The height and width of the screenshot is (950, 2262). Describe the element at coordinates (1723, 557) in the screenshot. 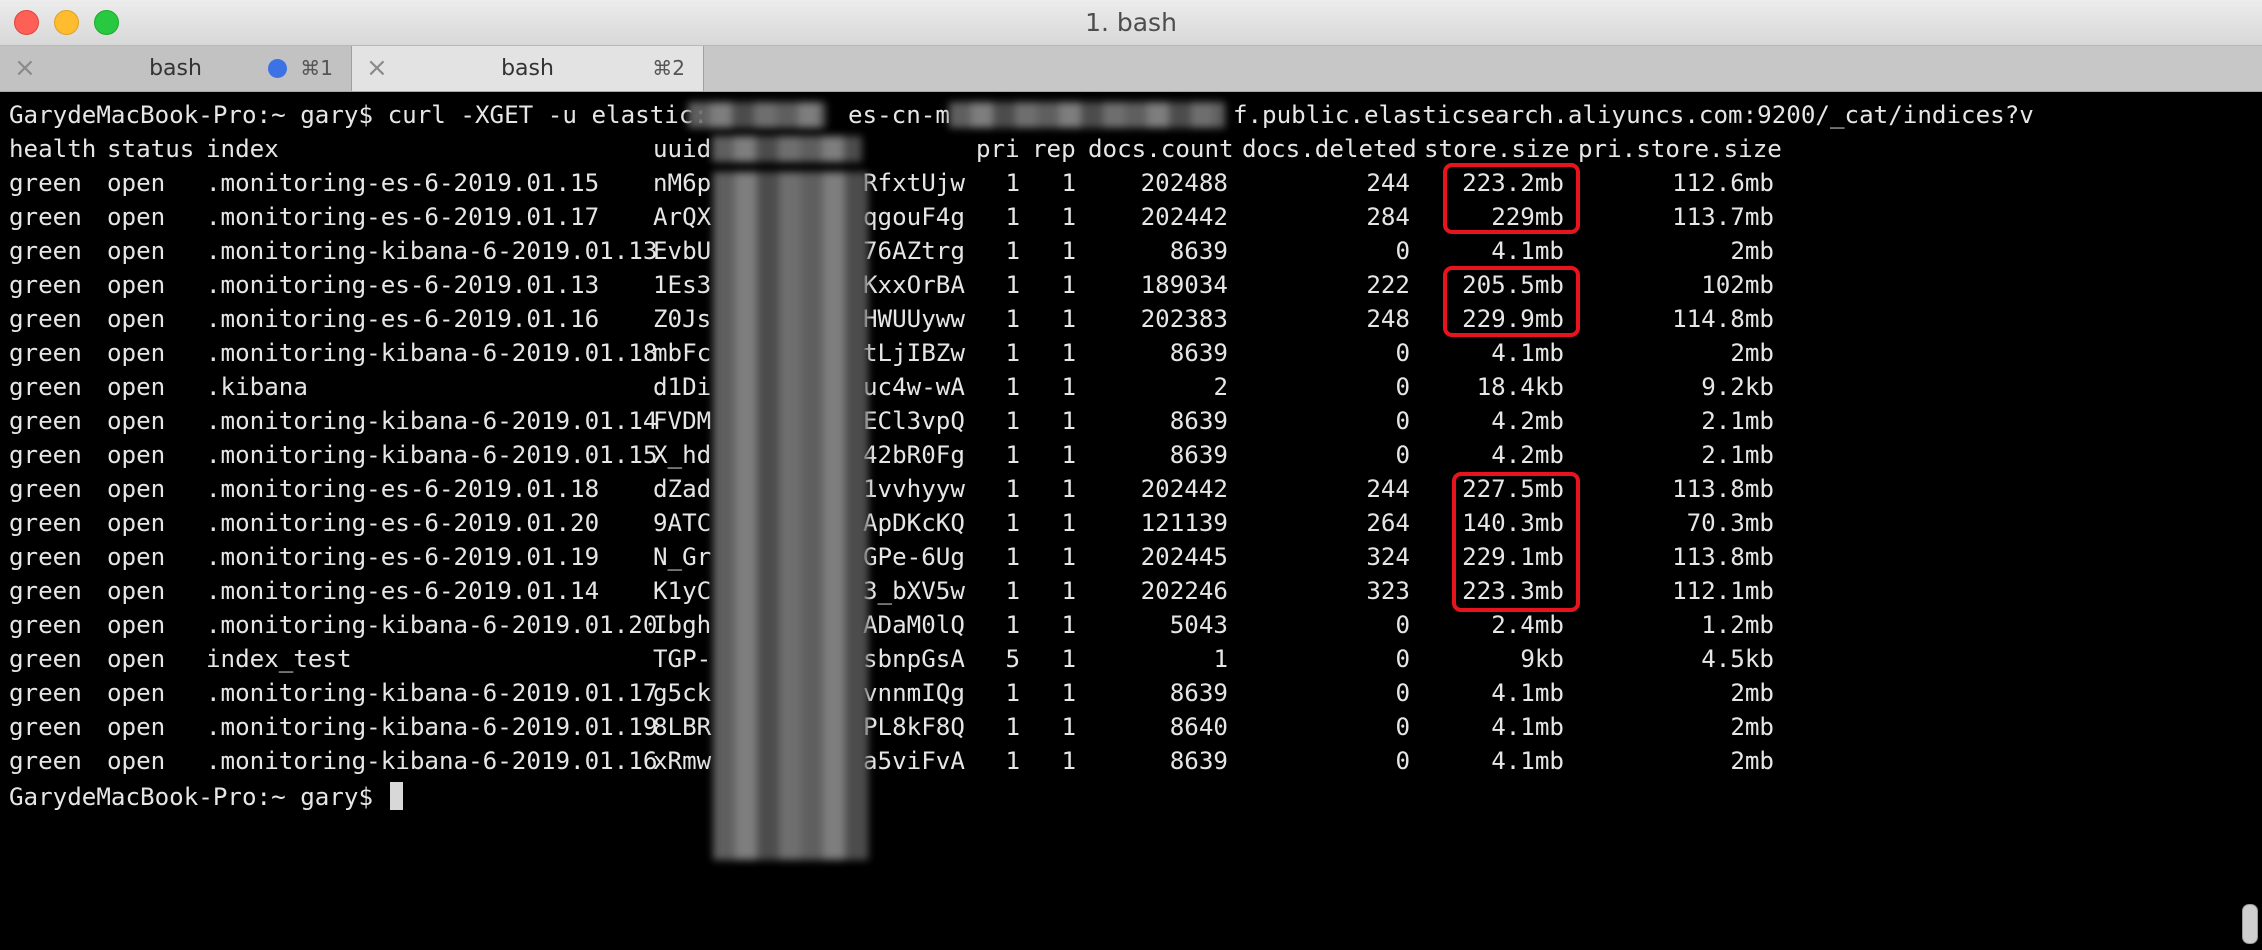

I see `pri-store-size-cell: 113.8mb` at that location.